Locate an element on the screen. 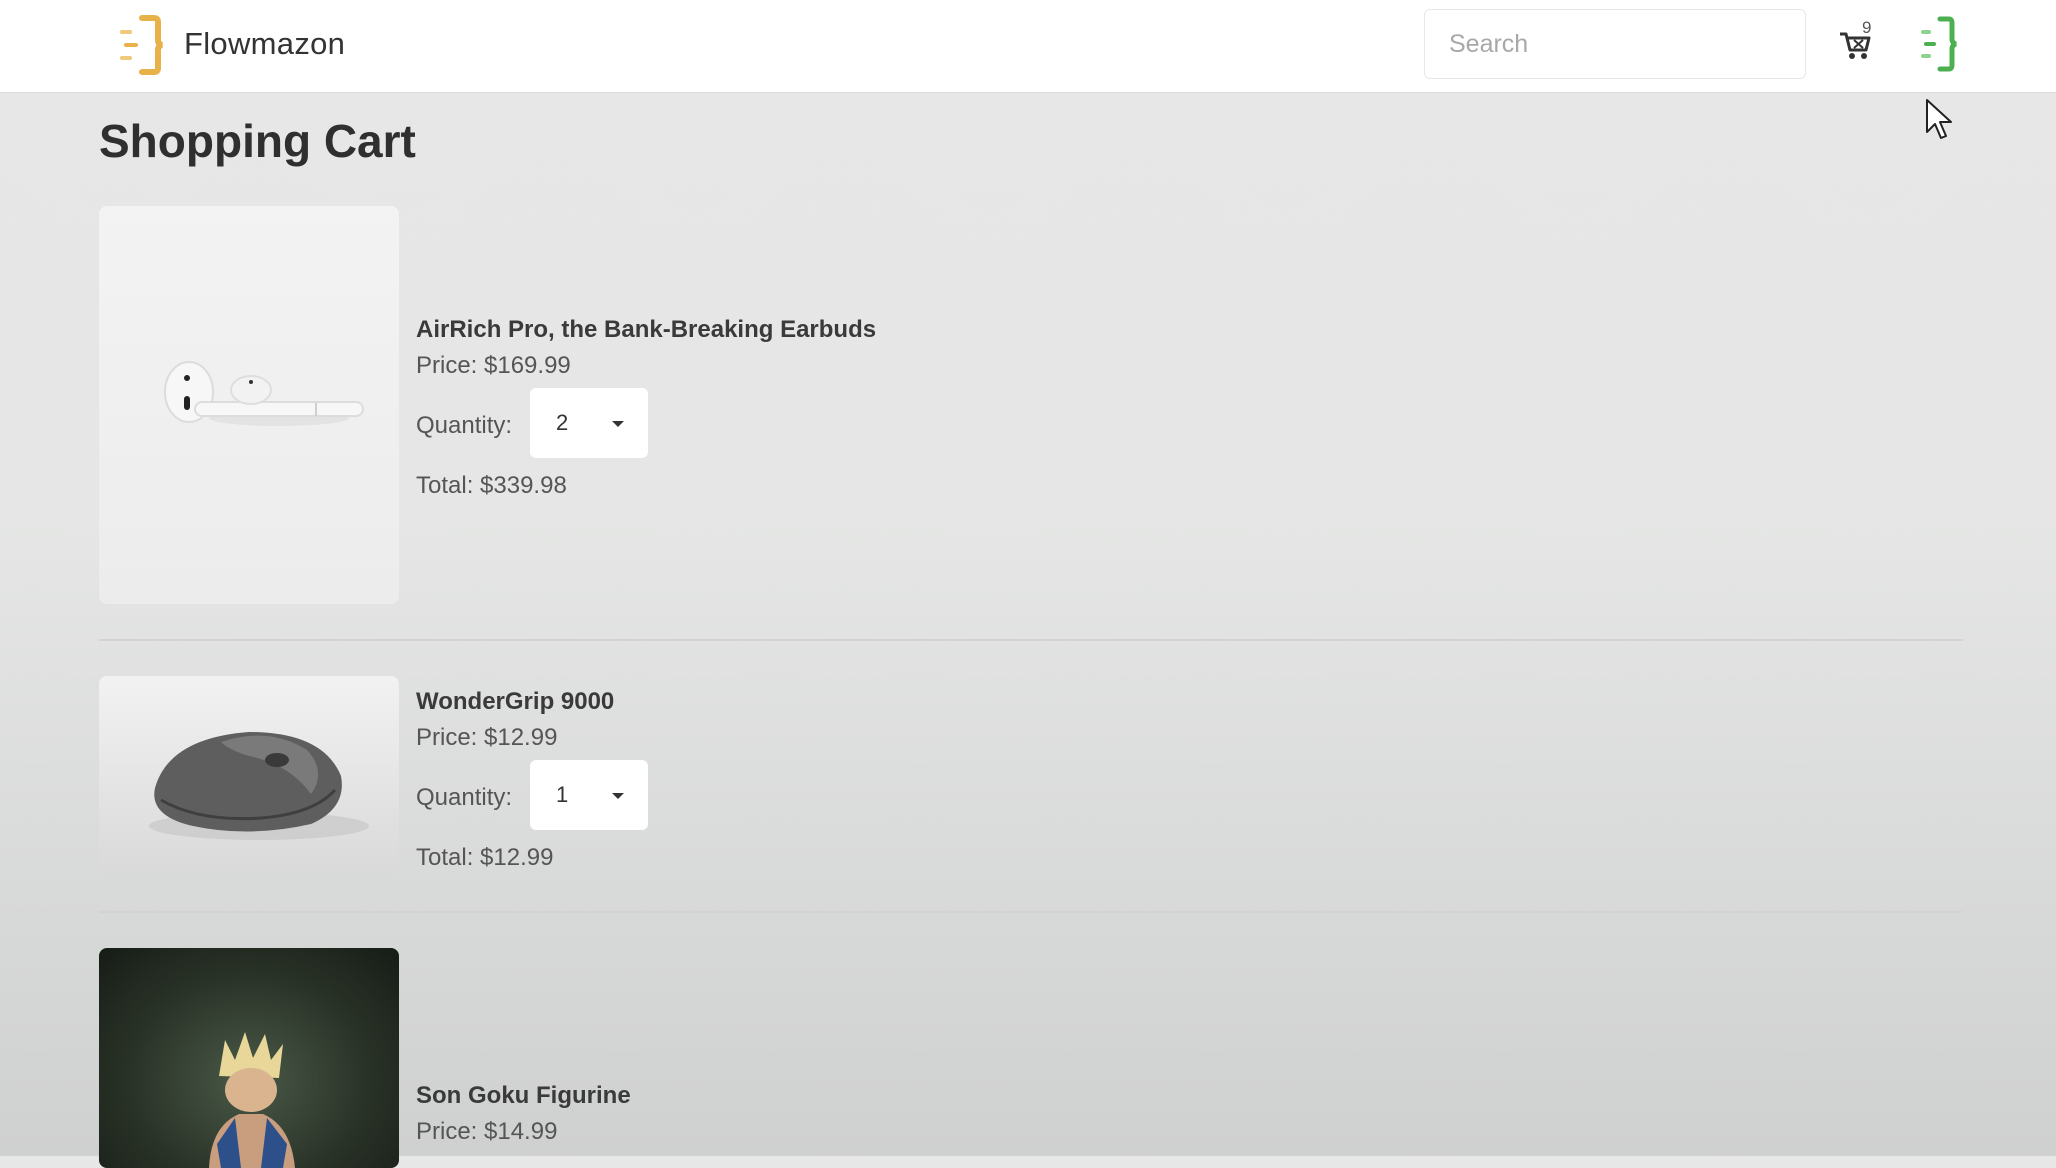 This screenshot has width=2056, height=1168. cart-count-badge: 9 is located at coordinates (1867, 27).